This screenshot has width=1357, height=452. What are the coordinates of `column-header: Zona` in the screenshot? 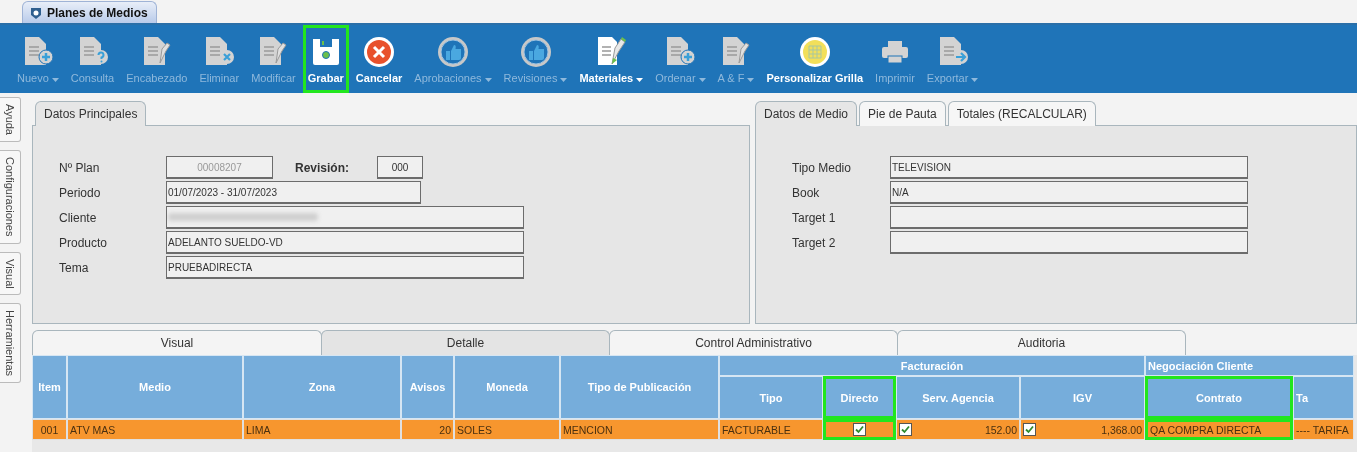 It's located at (322, 387).